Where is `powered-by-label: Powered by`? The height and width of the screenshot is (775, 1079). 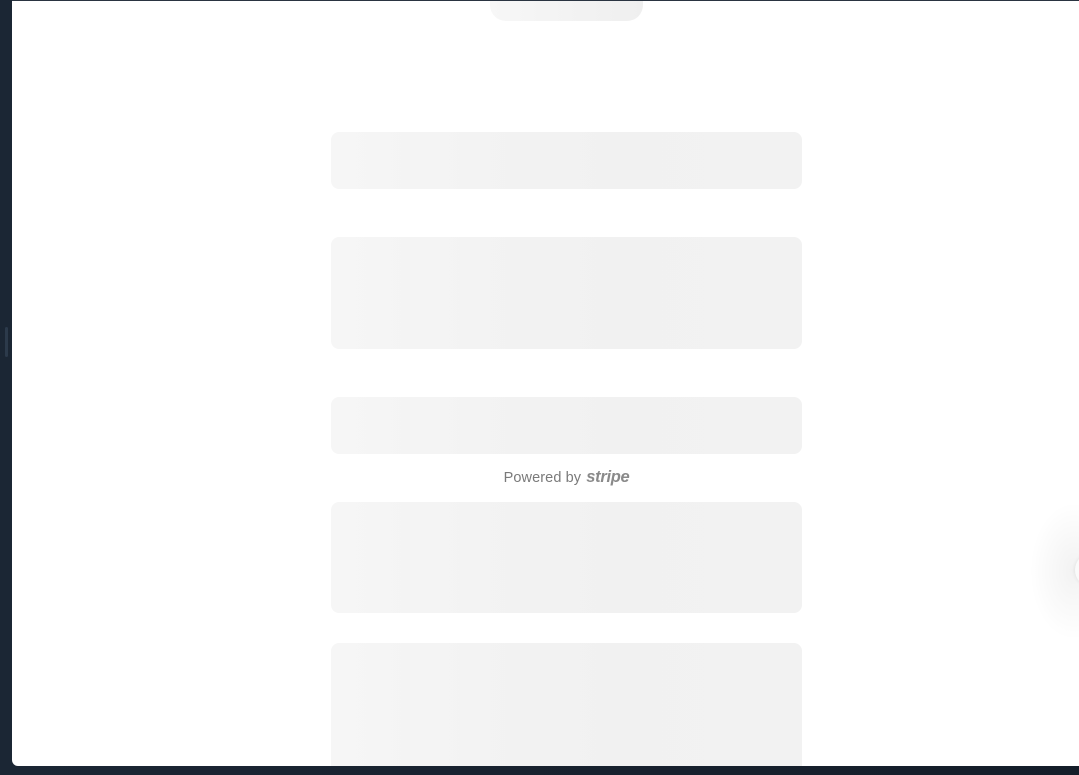 powered-by-label: Powered by is located at coordinates (542, 478).